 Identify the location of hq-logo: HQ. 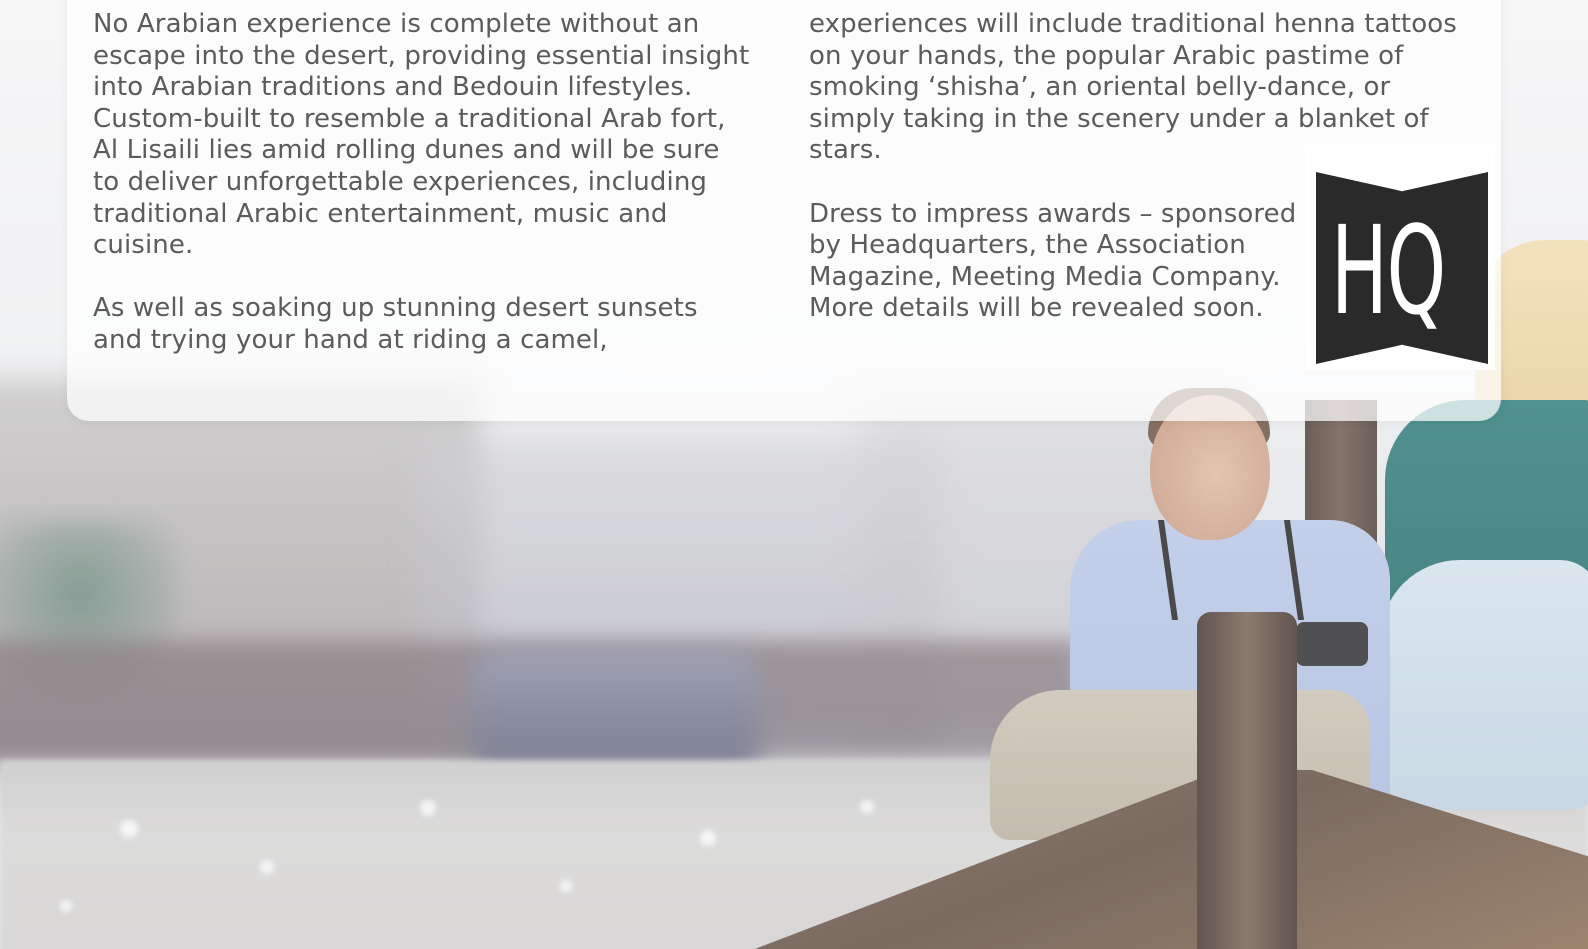
(1400, 257).